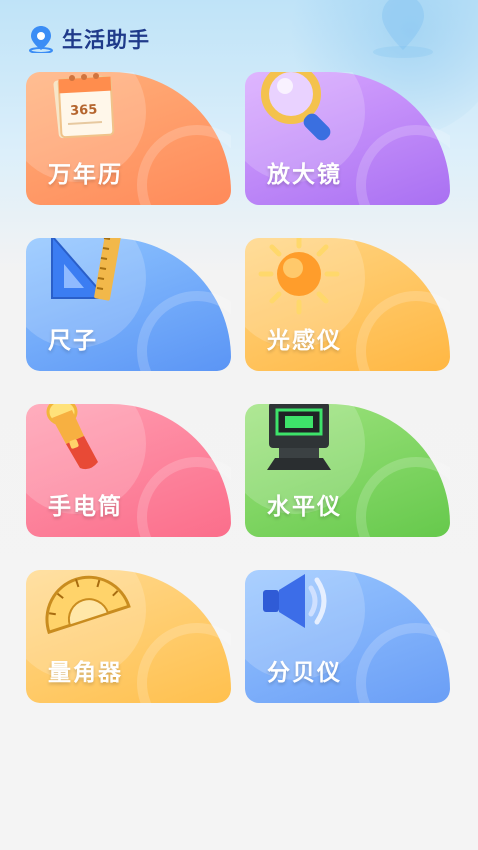 The width and height of the screenshot is (478, 850). I want to click on sun-icon, so click(299, 276).